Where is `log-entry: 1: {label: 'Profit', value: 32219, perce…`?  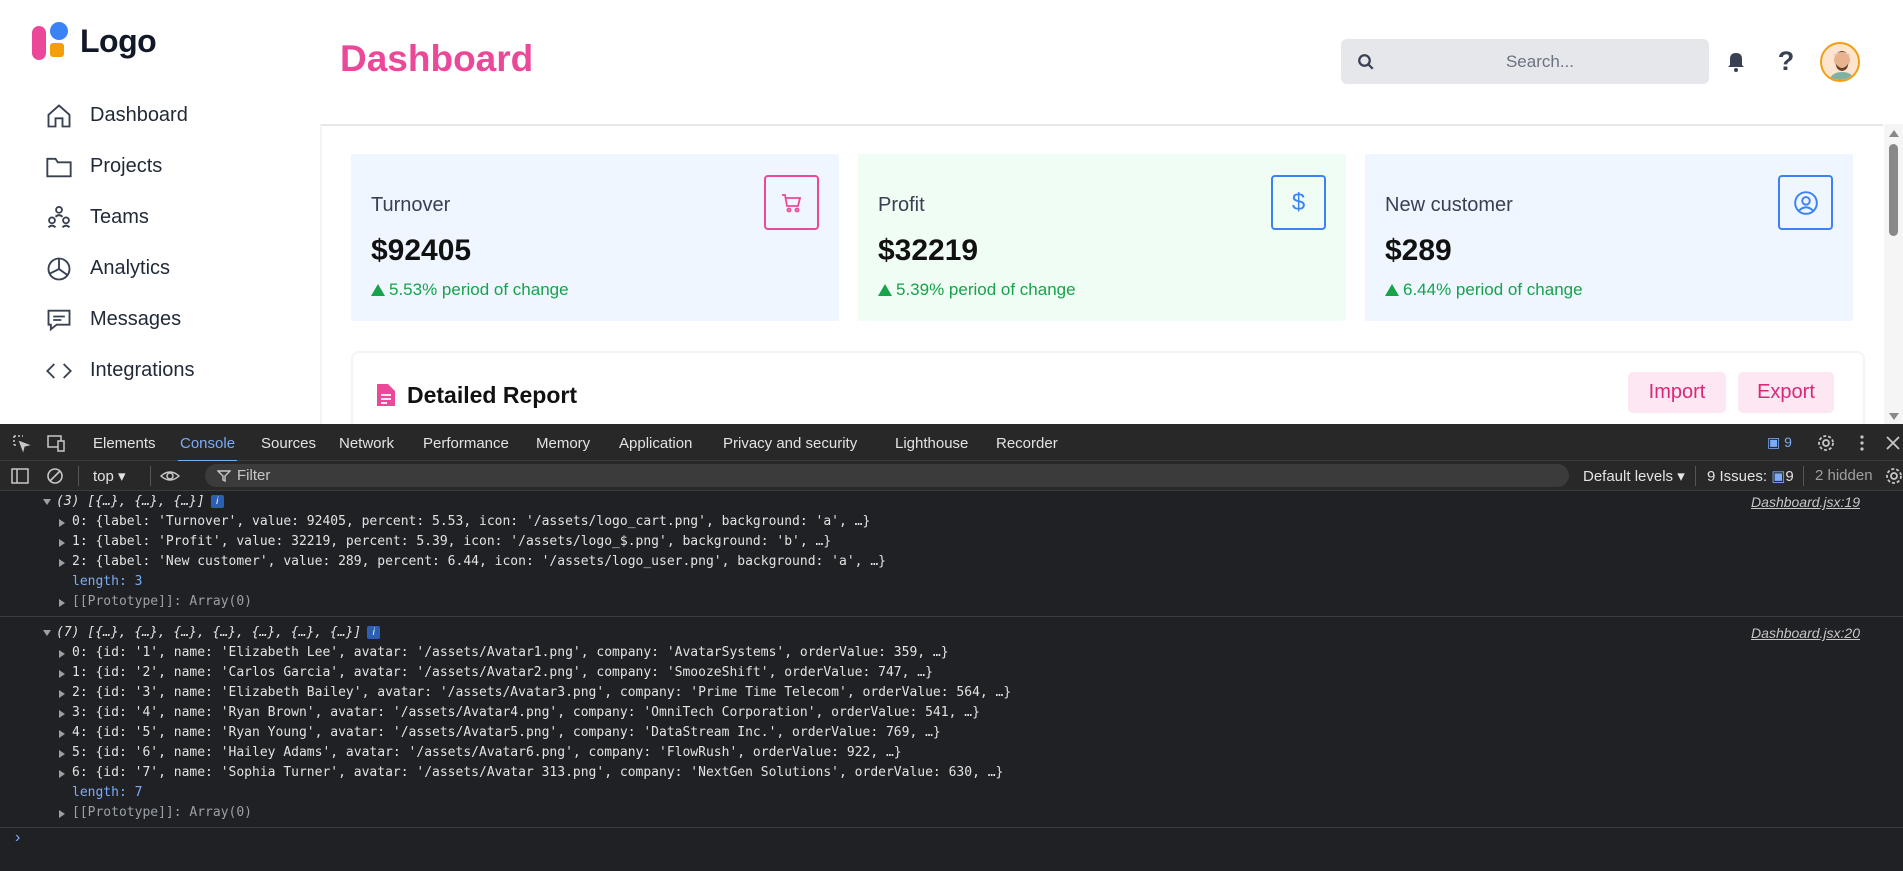
log-entry: 1: {label: 'Profit', value: 32219, perce… is located at coordinates (951, 542).